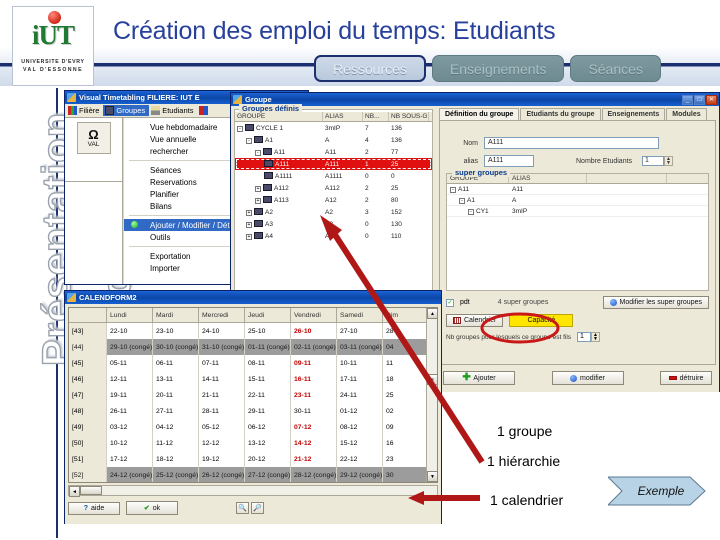 The height and width of the screenshot is (540, 720). I want to click on calendar-row: [45] 05-11 06-11 07-11 08-11 09-11 10-11 11, so click(253, 363).